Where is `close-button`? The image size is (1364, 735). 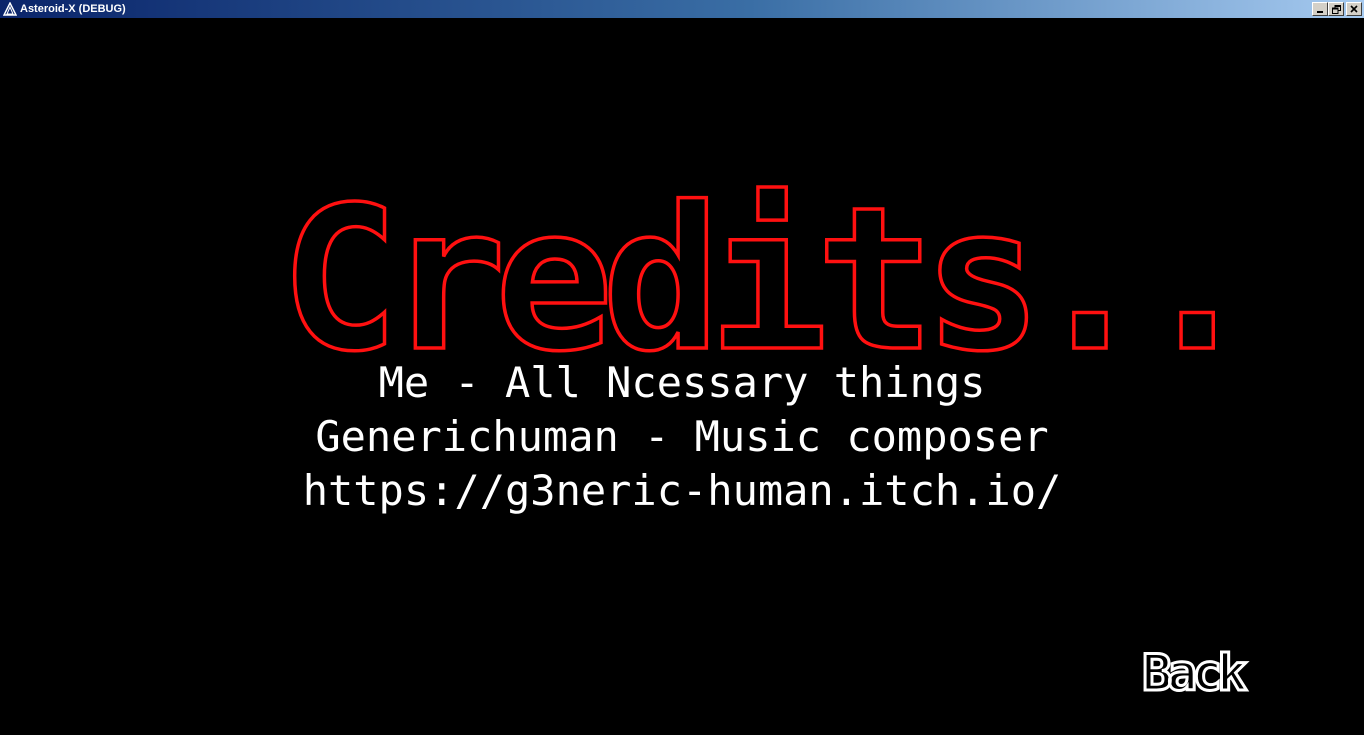
close-button is located at coordinates (1354, 9).